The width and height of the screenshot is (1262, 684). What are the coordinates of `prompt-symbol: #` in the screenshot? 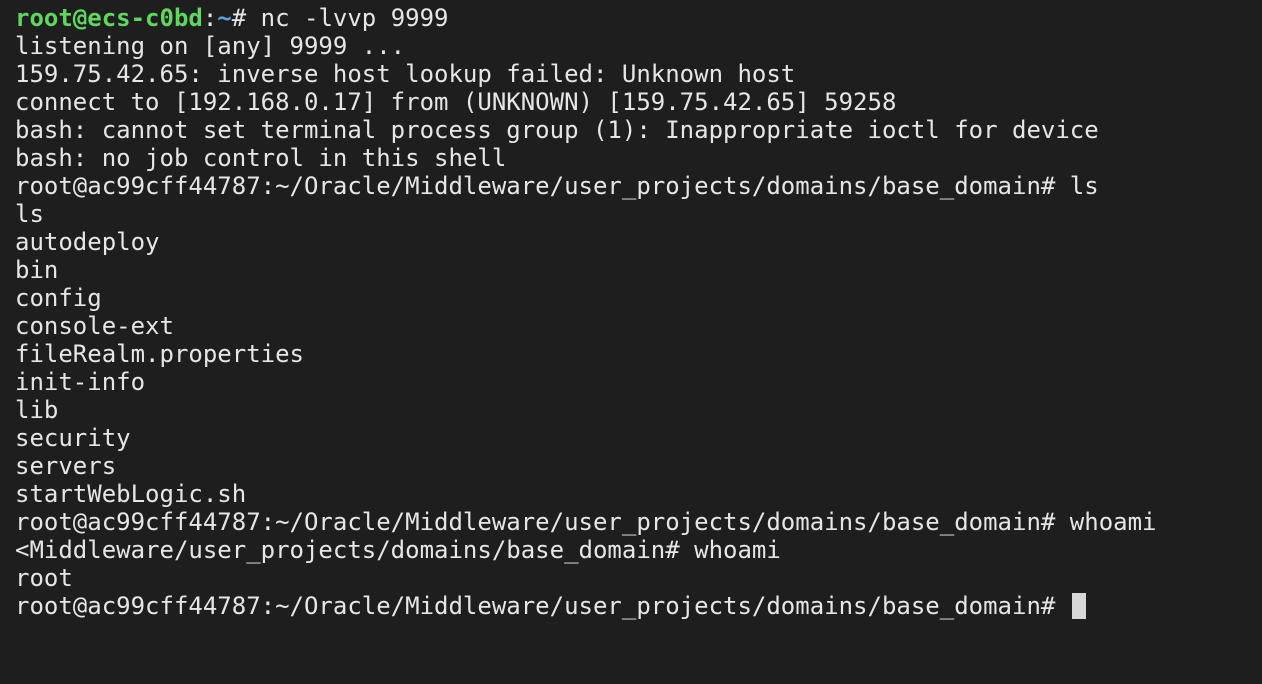 It's located at (246, 18).